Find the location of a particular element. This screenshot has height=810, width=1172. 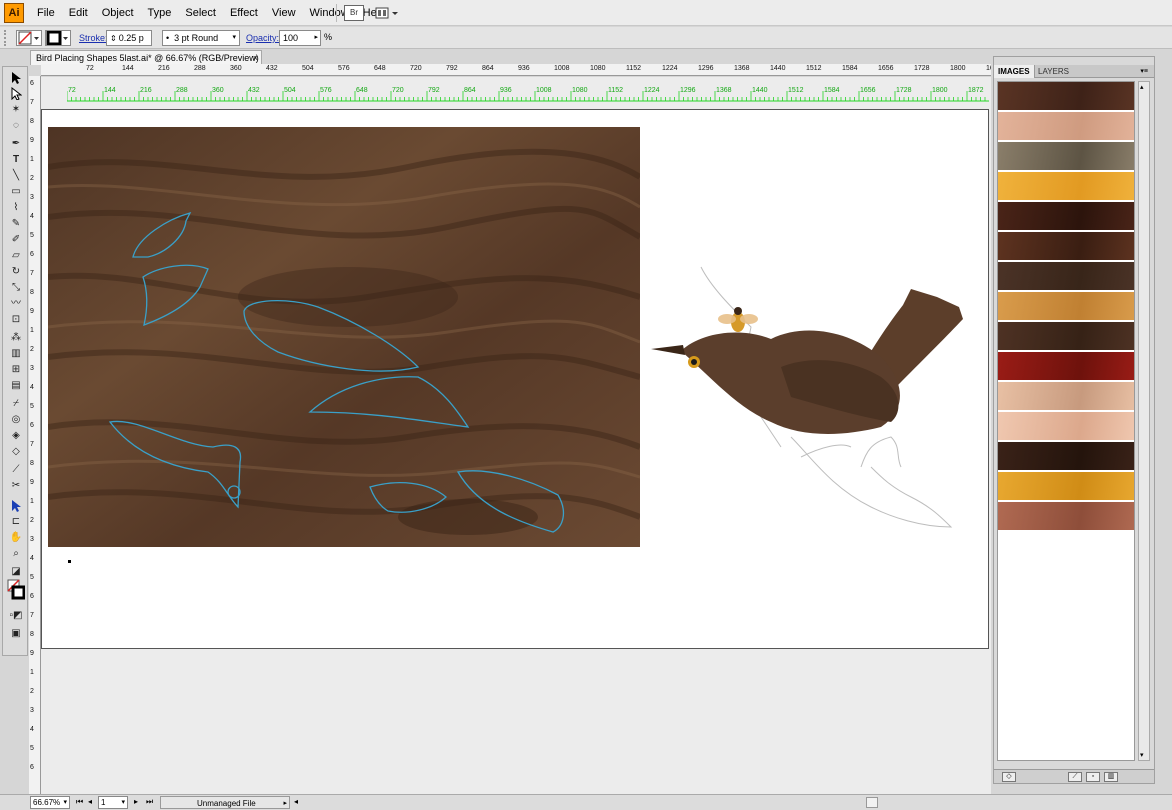

stroke-color-dropdown is located at coordinates (58, 38).